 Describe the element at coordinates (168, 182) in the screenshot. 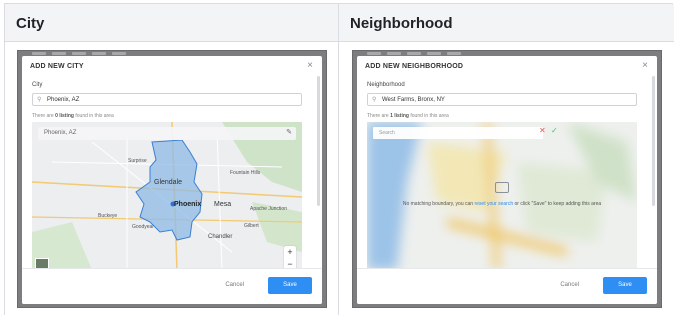

I see `map-label-glendale: Glendale` at that location.